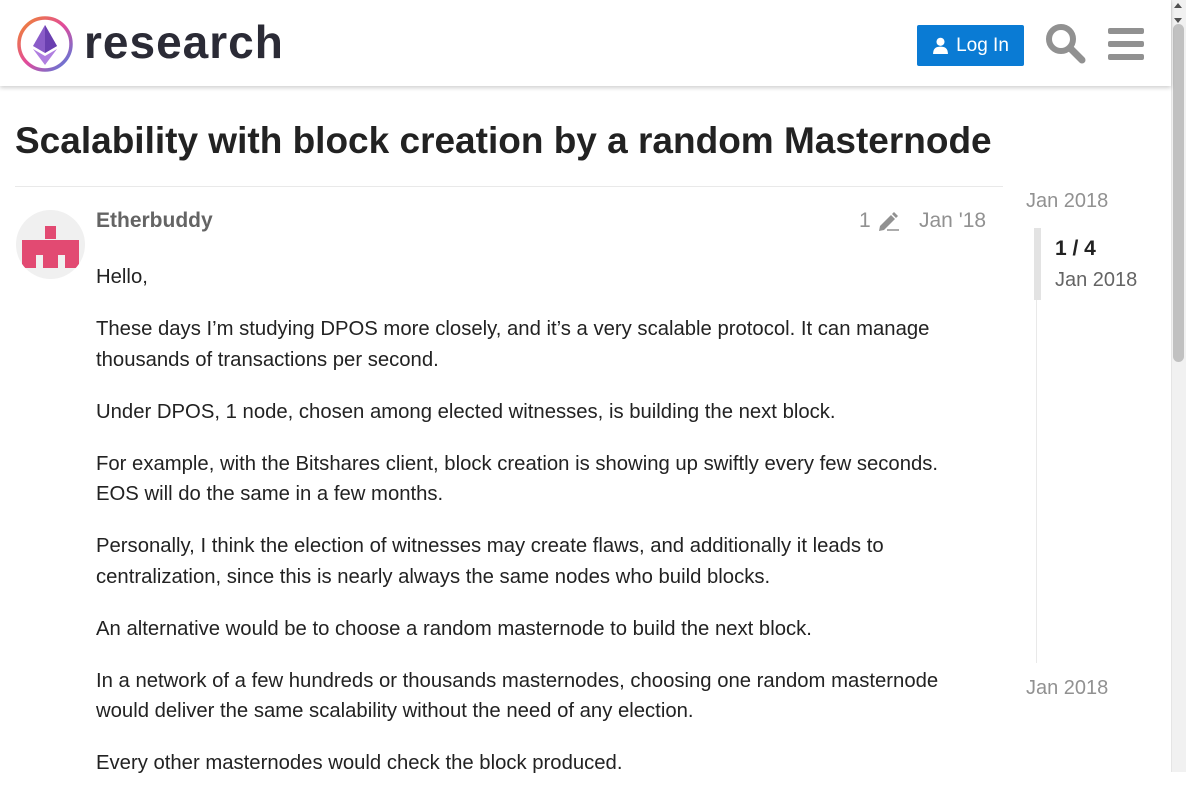  Describe the element at coordinates (122, 277) in the screenshot. I see `post-paragraph: Hello,` at that location.